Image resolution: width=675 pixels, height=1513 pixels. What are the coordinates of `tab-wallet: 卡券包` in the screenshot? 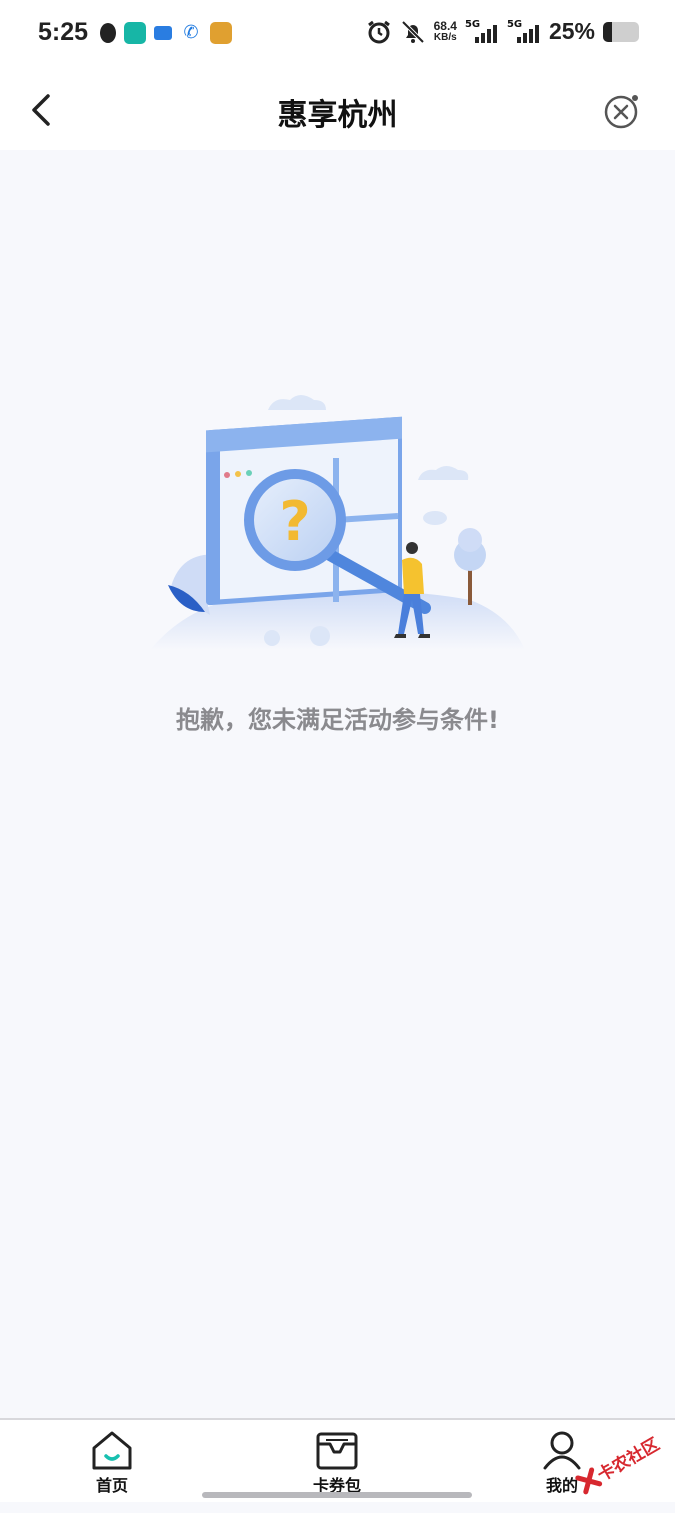 It's located at (337, 1462).